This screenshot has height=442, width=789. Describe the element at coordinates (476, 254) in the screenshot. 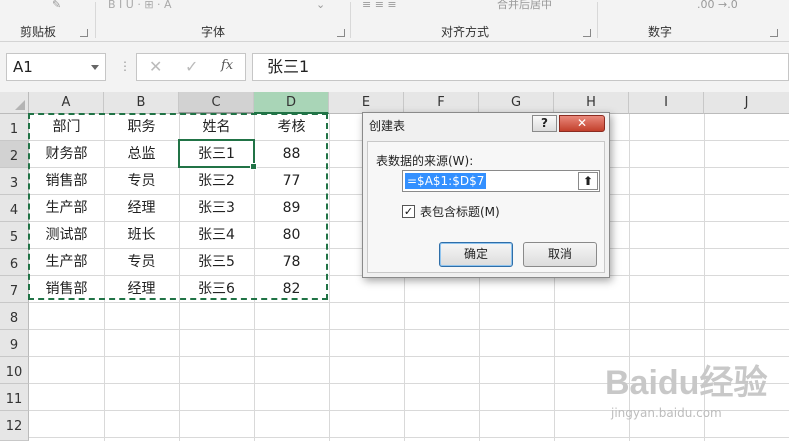

I see `ok-button: 确定` at that location.